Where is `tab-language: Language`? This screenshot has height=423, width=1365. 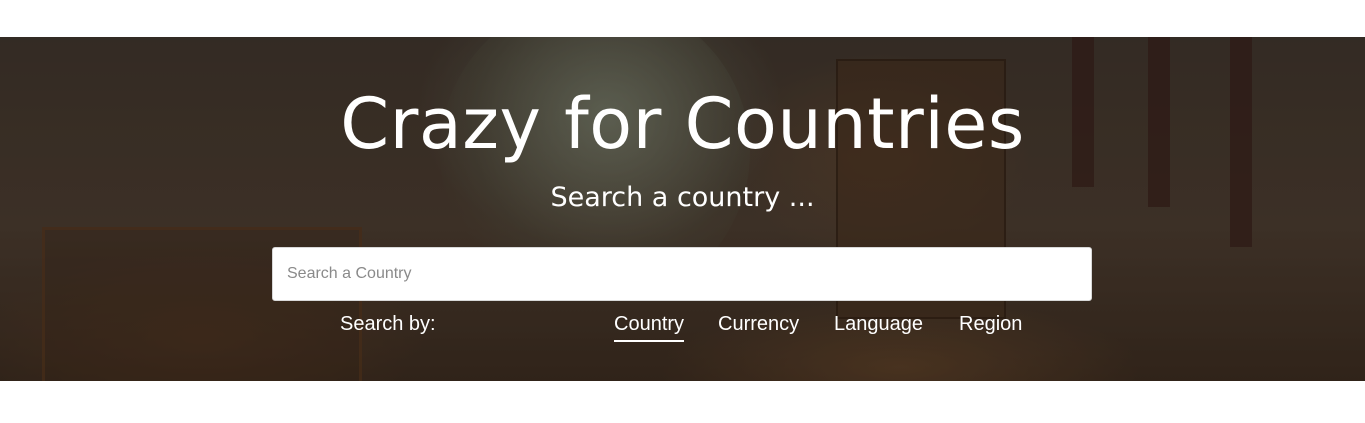 tab-language: Language is located at coordinates (878, 326).